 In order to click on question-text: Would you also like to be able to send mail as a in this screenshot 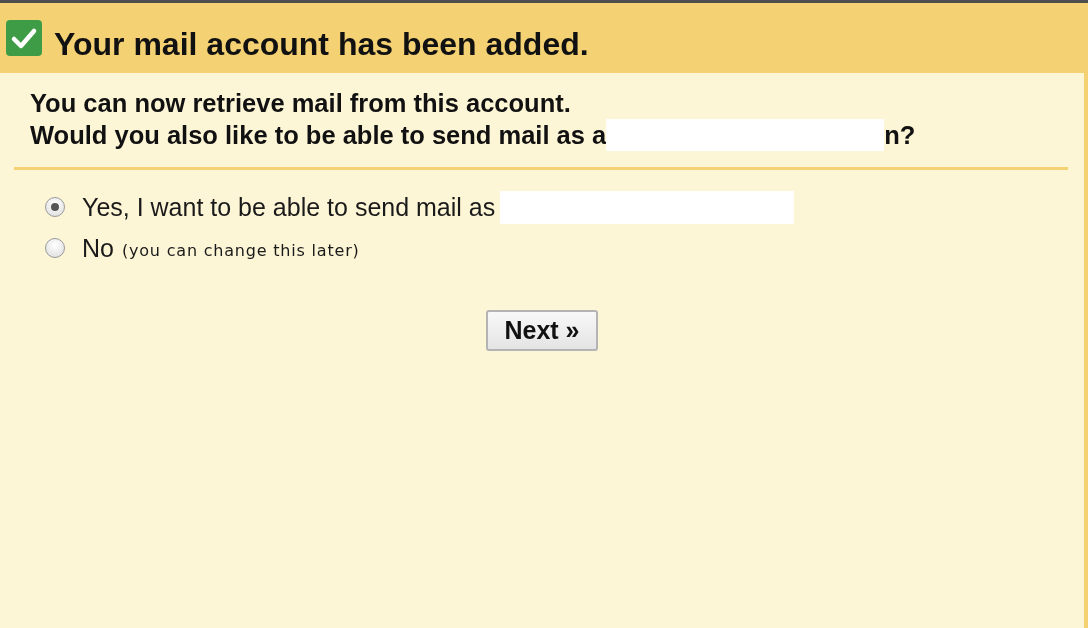, I will do `click(318, 135)`.